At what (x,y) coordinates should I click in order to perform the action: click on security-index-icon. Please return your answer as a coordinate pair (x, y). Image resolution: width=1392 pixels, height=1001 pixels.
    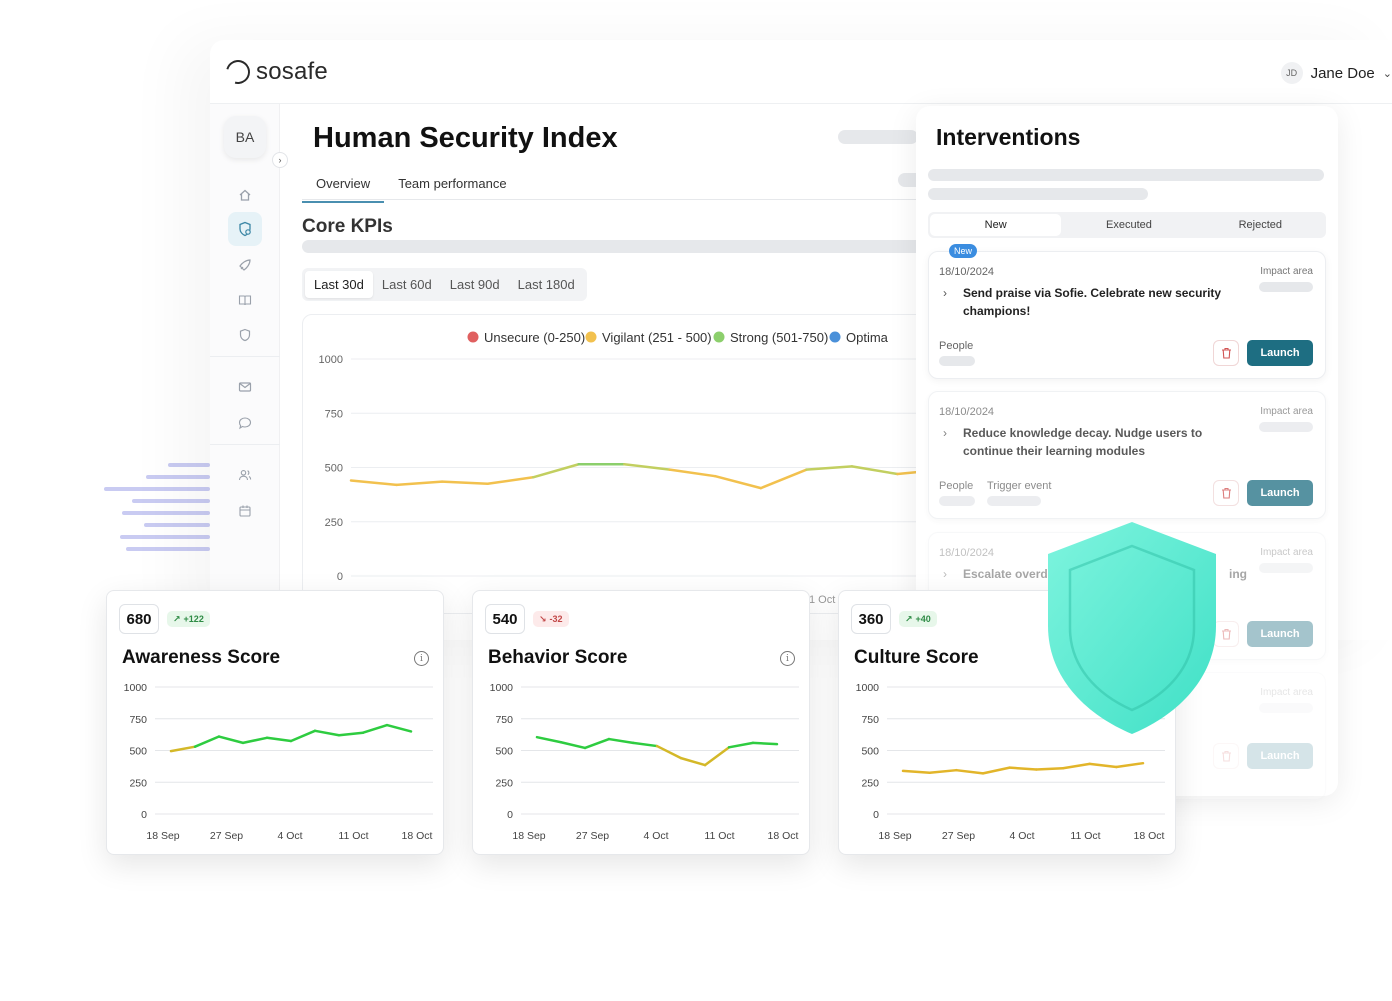
    Looking at the image, I should click on (245, 229).